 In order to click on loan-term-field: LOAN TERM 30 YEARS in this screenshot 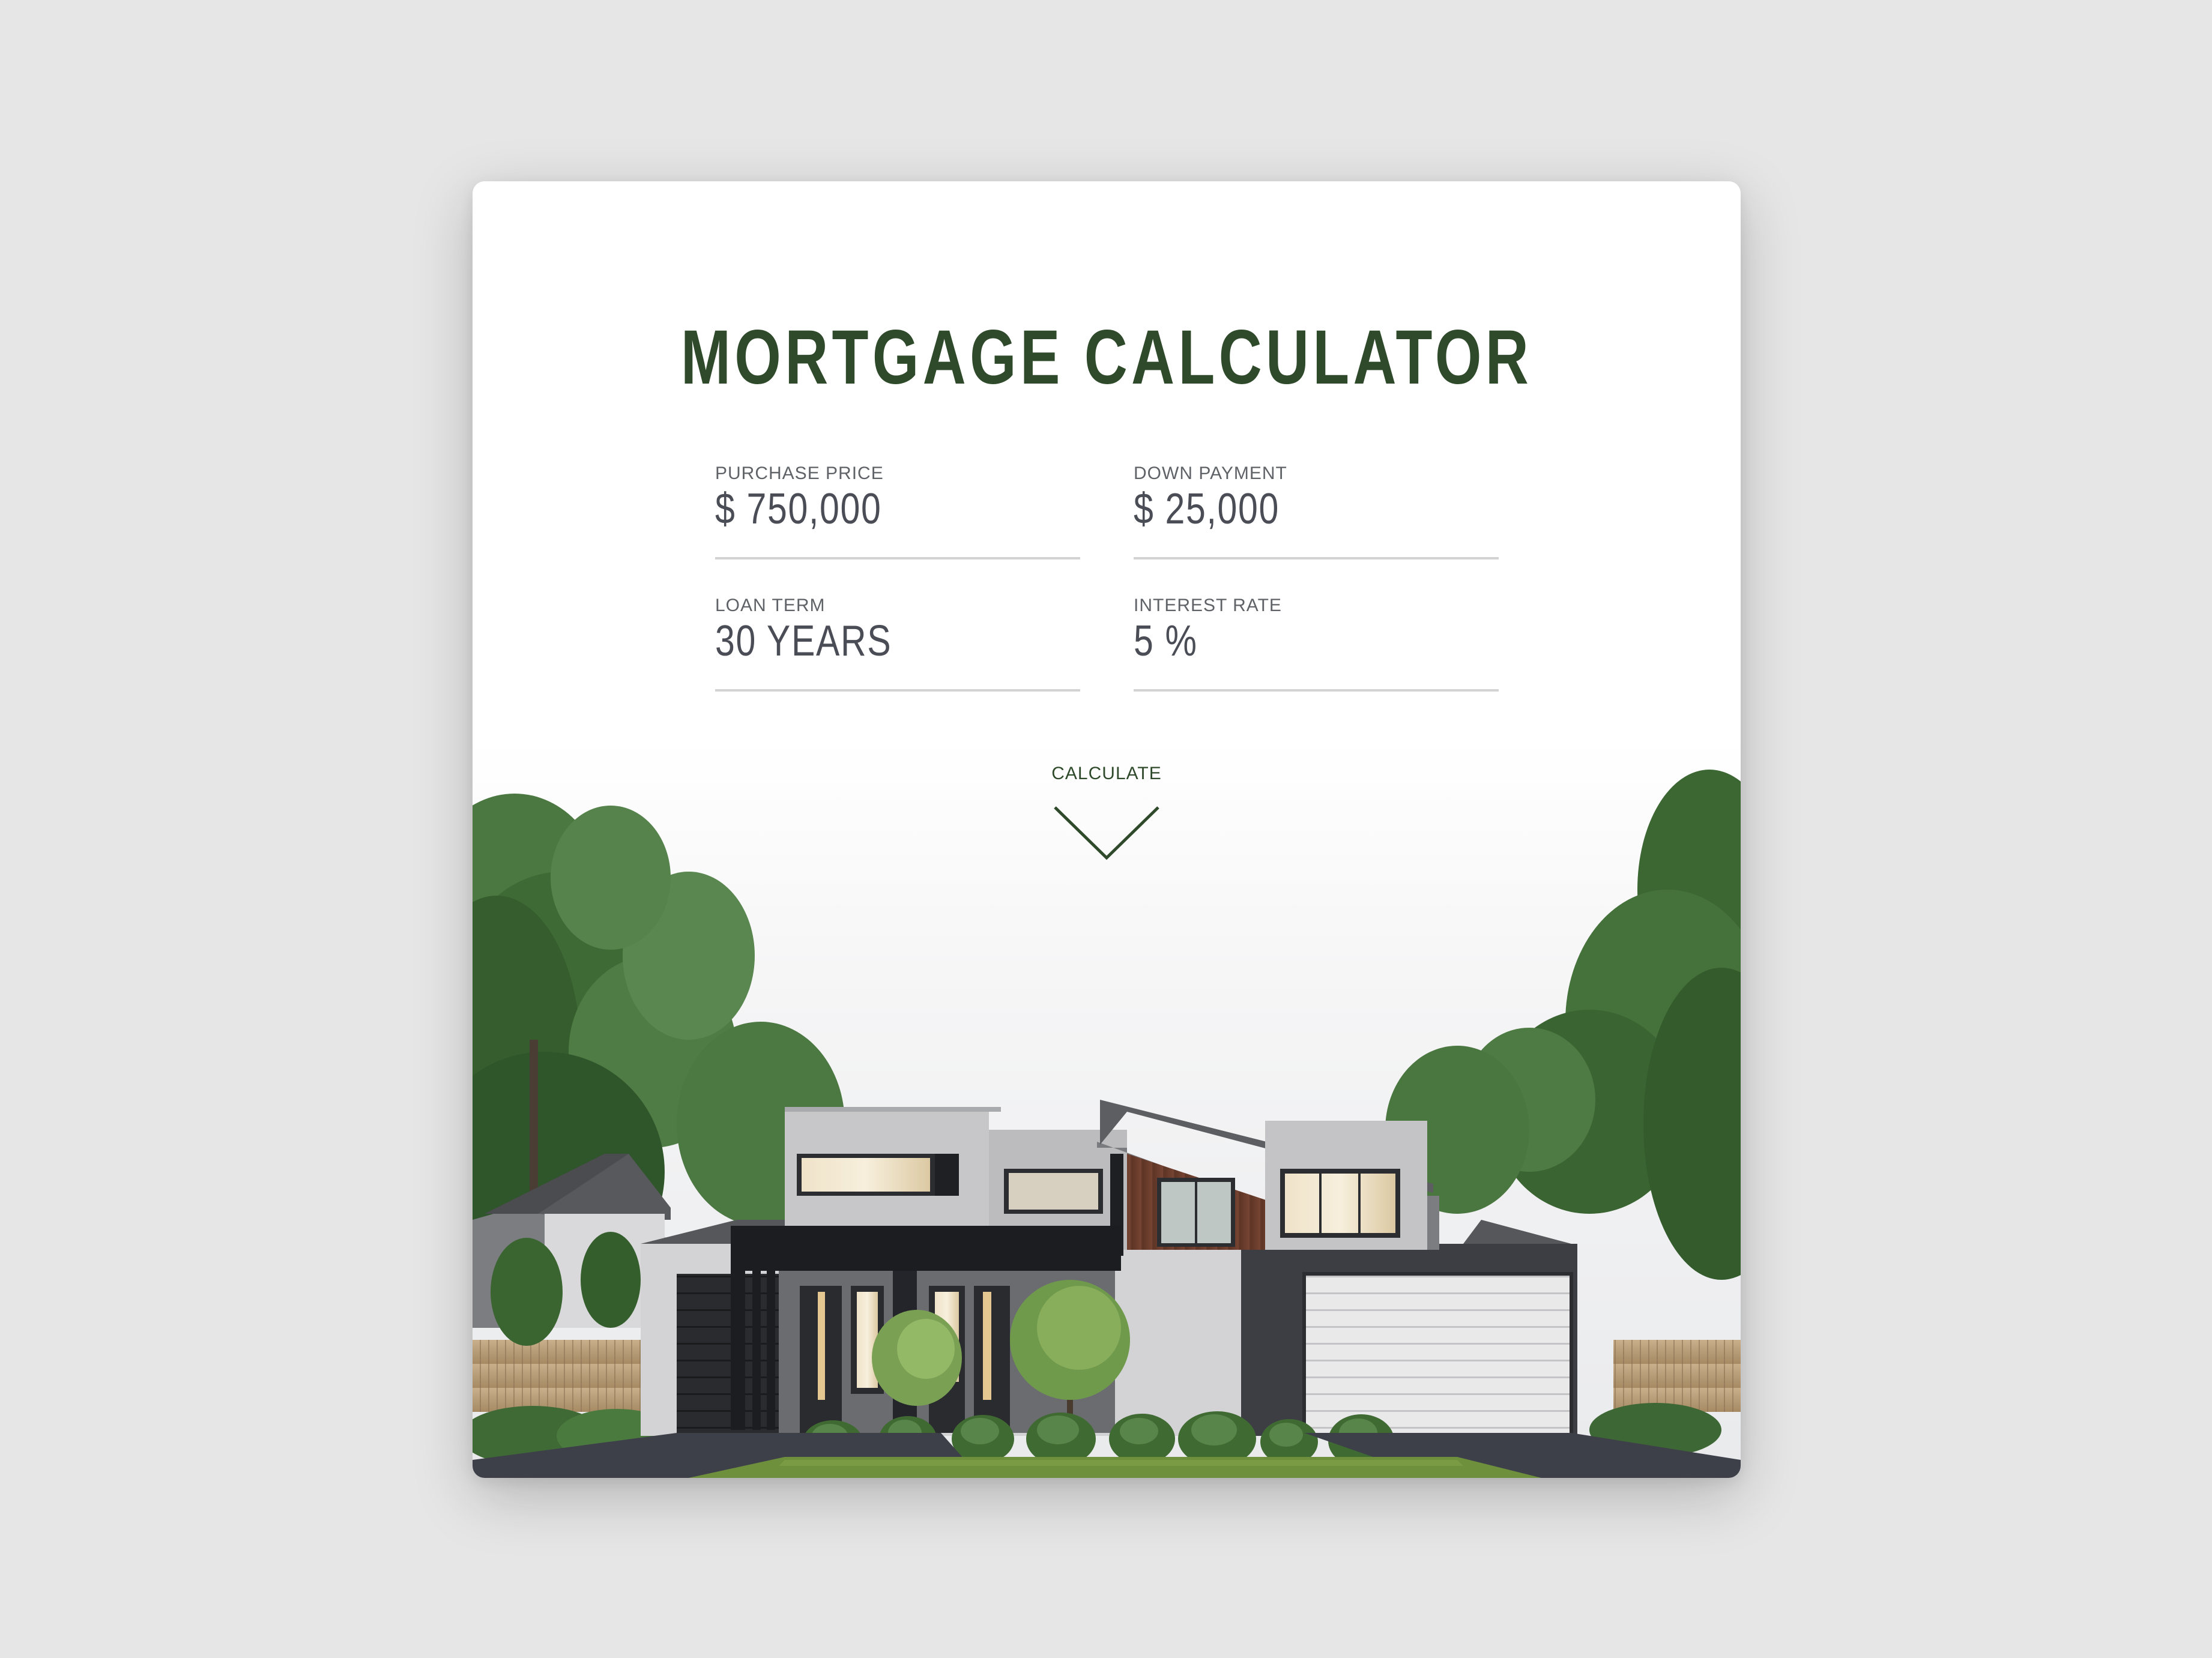, I will do `click(898, 643)`.